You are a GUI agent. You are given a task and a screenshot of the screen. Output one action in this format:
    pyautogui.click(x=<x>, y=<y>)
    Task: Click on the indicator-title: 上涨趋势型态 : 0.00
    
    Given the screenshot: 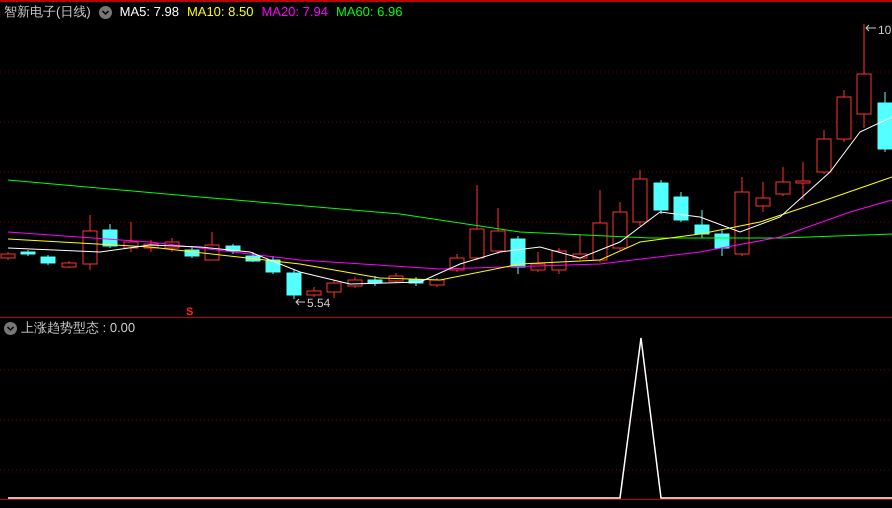 What is the action you would take?
    pyautogui.click(x=78, y=328)
    